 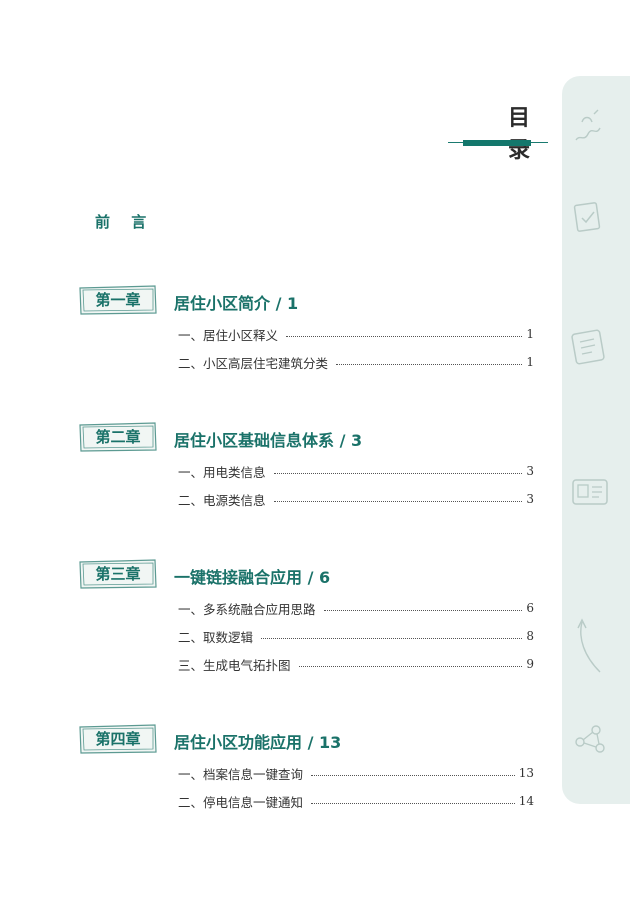 I want to click on chapter-badge: 第三章, so click(x=118, y=574).